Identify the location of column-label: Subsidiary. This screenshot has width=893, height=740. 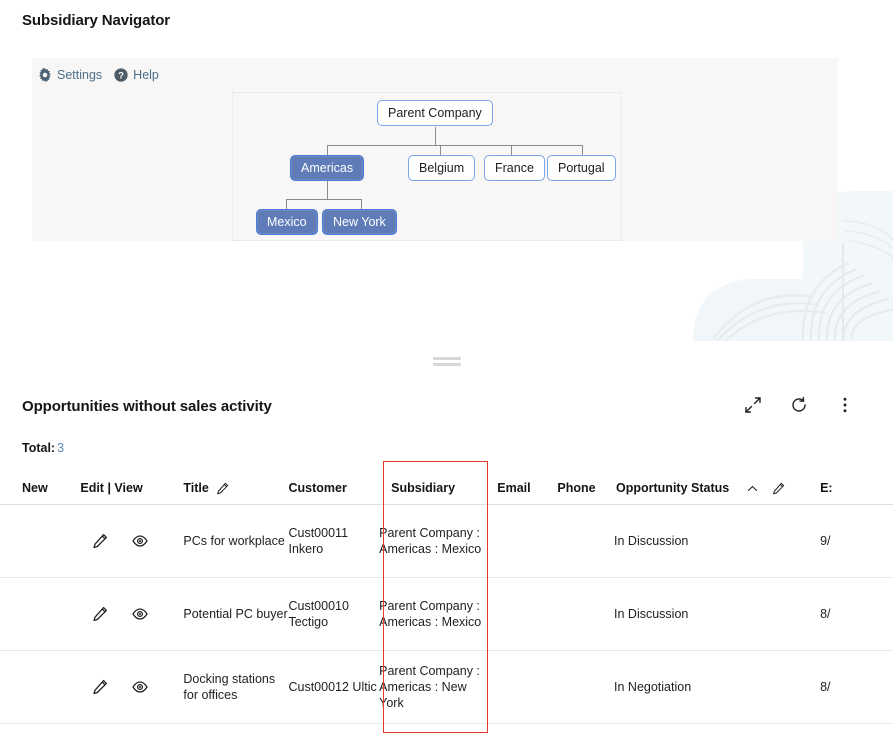
(423, 488).